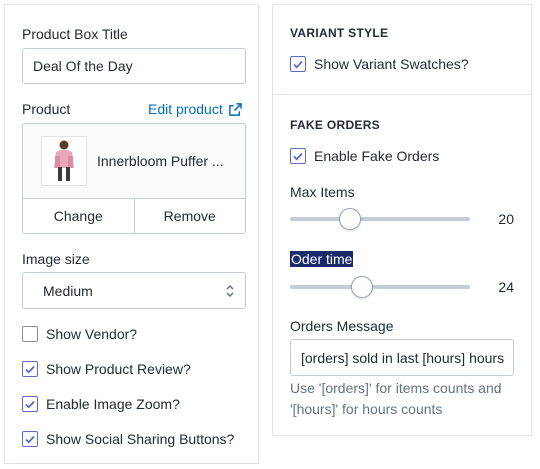 This screenshot has width=540, height=469. Describe the element at coordinates (322, 192) in the screenshot. I see `max-items-label: Max Items` at that location.